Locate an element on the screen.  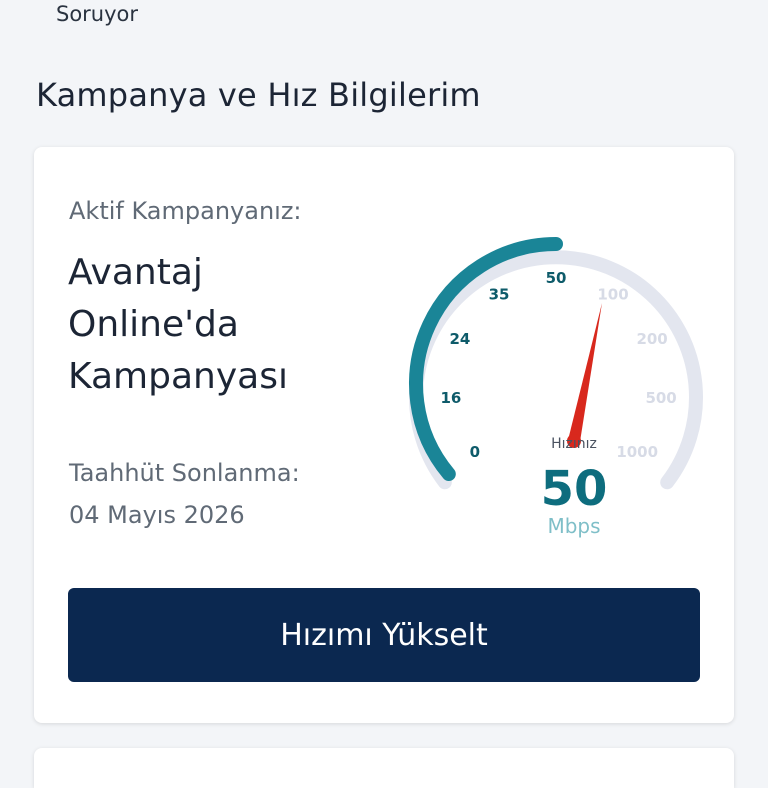
speed-gauge: 0 16 24 35 50 100 200 500 1000 Hızınız 50 Mbps is located at coordinates (556, 387).